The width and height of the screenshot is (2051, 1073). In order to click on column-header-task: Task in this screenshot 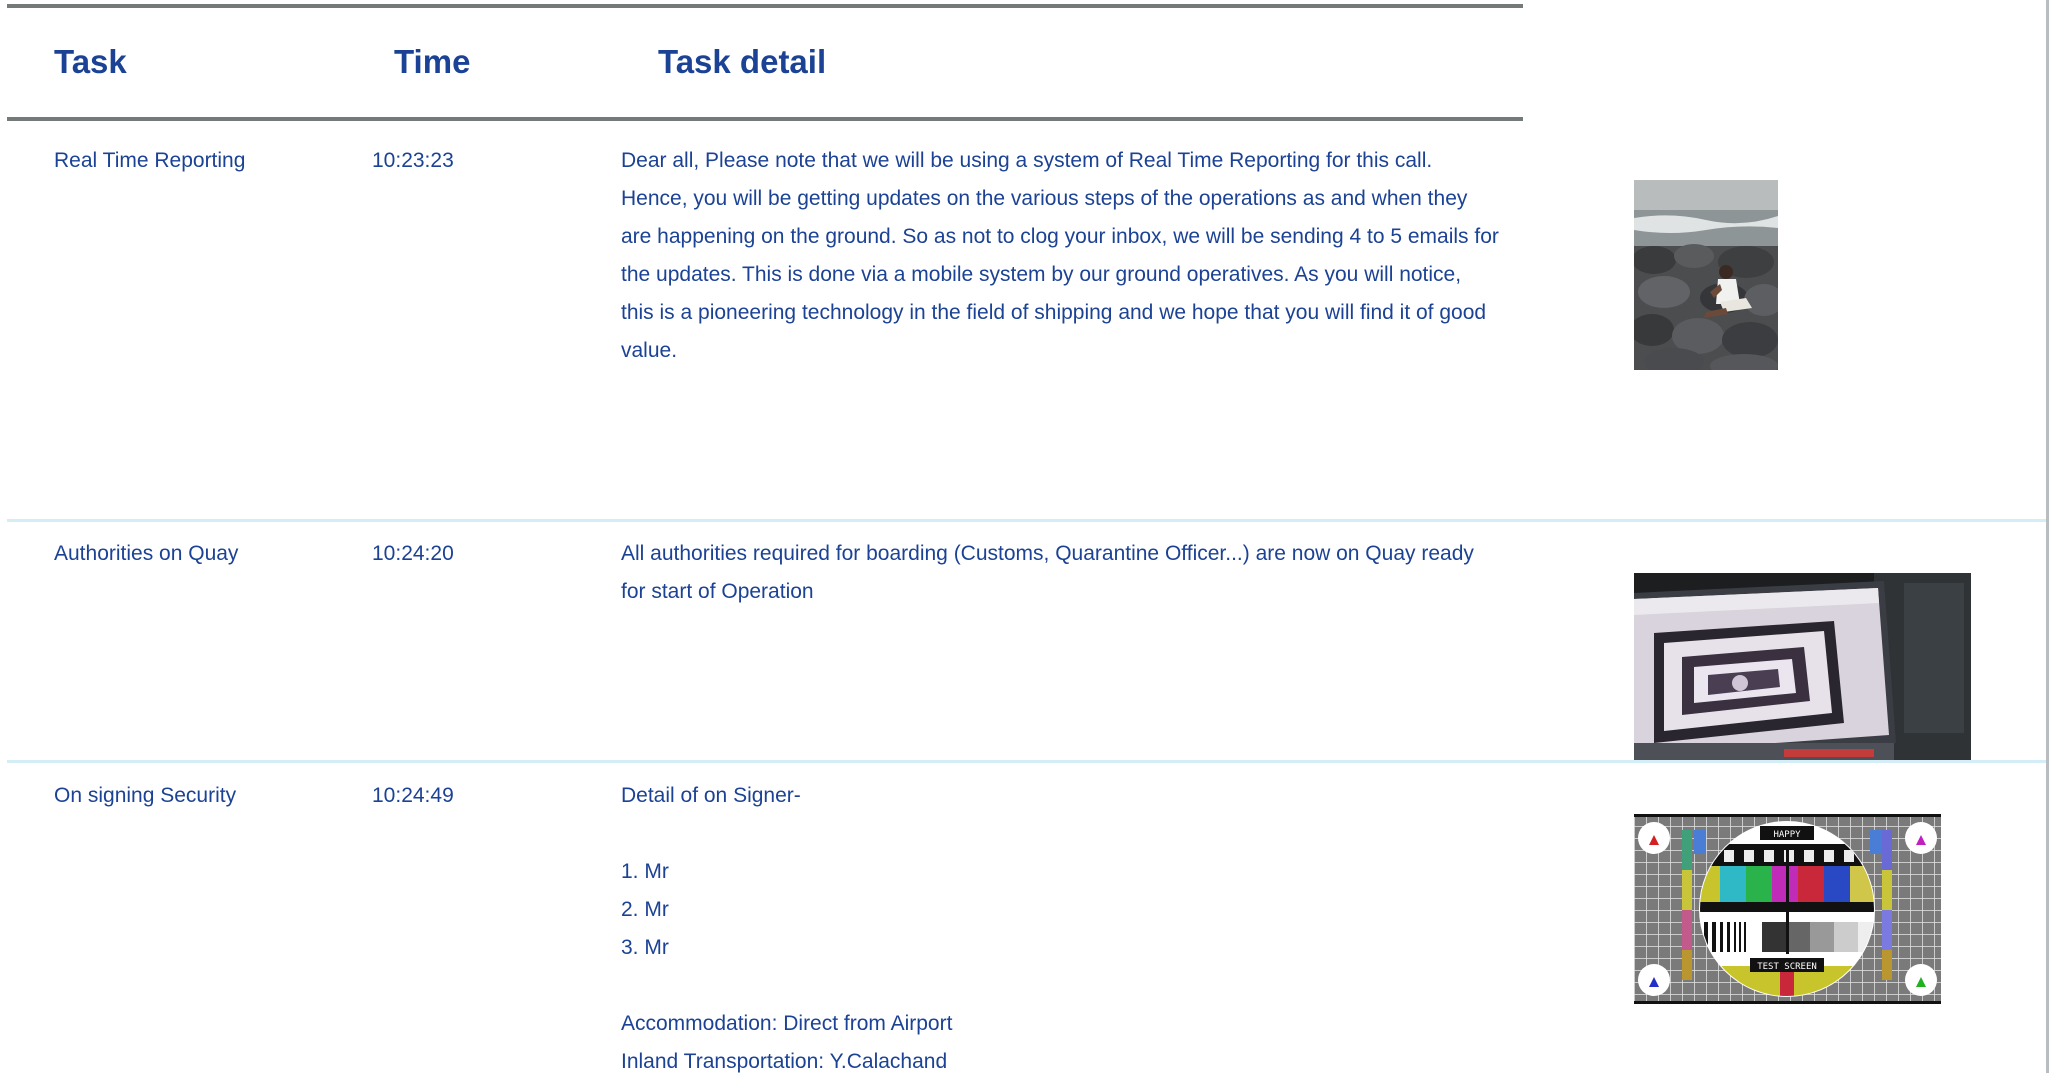, I will do `click(90, 61)`.